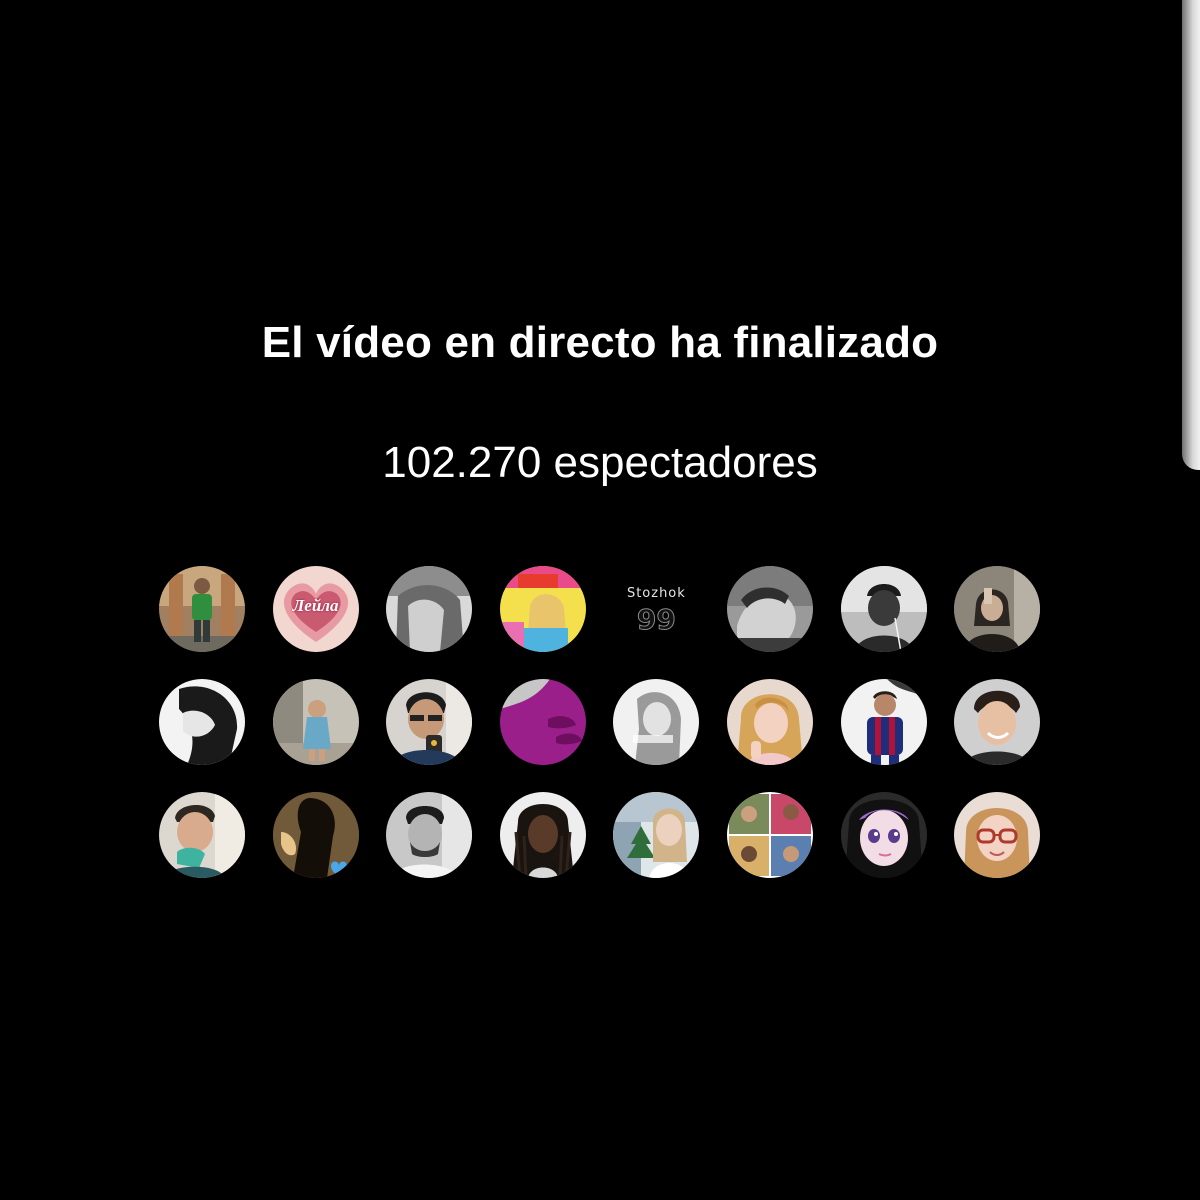  What do you see at coordinates (315, 722) in the screenshot?
I see `avatar-child-photo` at bounding box center [315, 722].